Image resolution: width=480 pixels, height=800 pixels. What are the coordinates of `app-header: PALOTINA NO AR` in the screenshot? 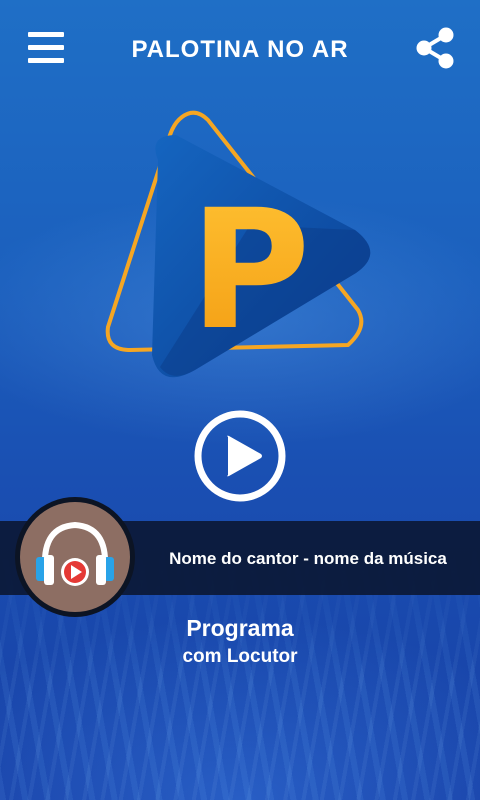 It's located at (240, 50).